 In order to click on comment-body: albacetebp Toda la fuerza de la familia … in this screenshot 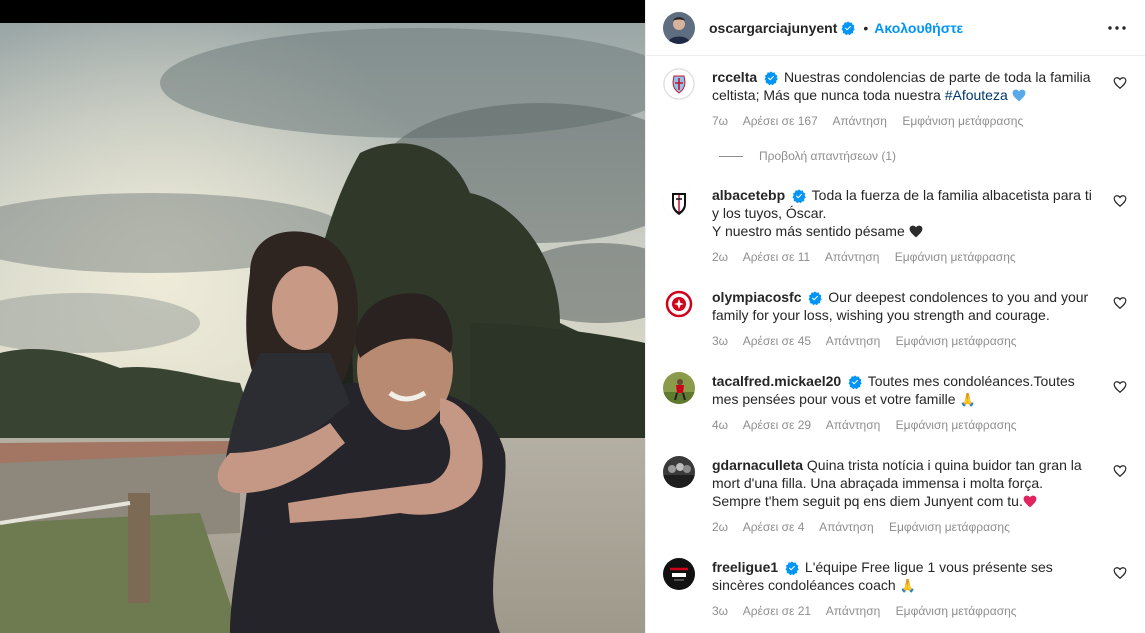, I will do `click(902, 213)`.